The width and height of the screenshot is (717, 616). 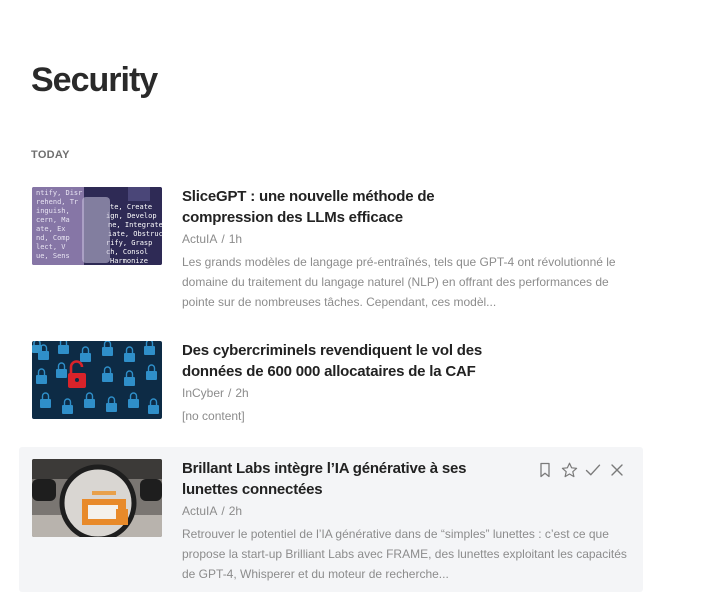 What do you see at coordinates (50, 155) in the screenshot?
I see `section-label-today: TODAY` at bounding box center [50, 155].